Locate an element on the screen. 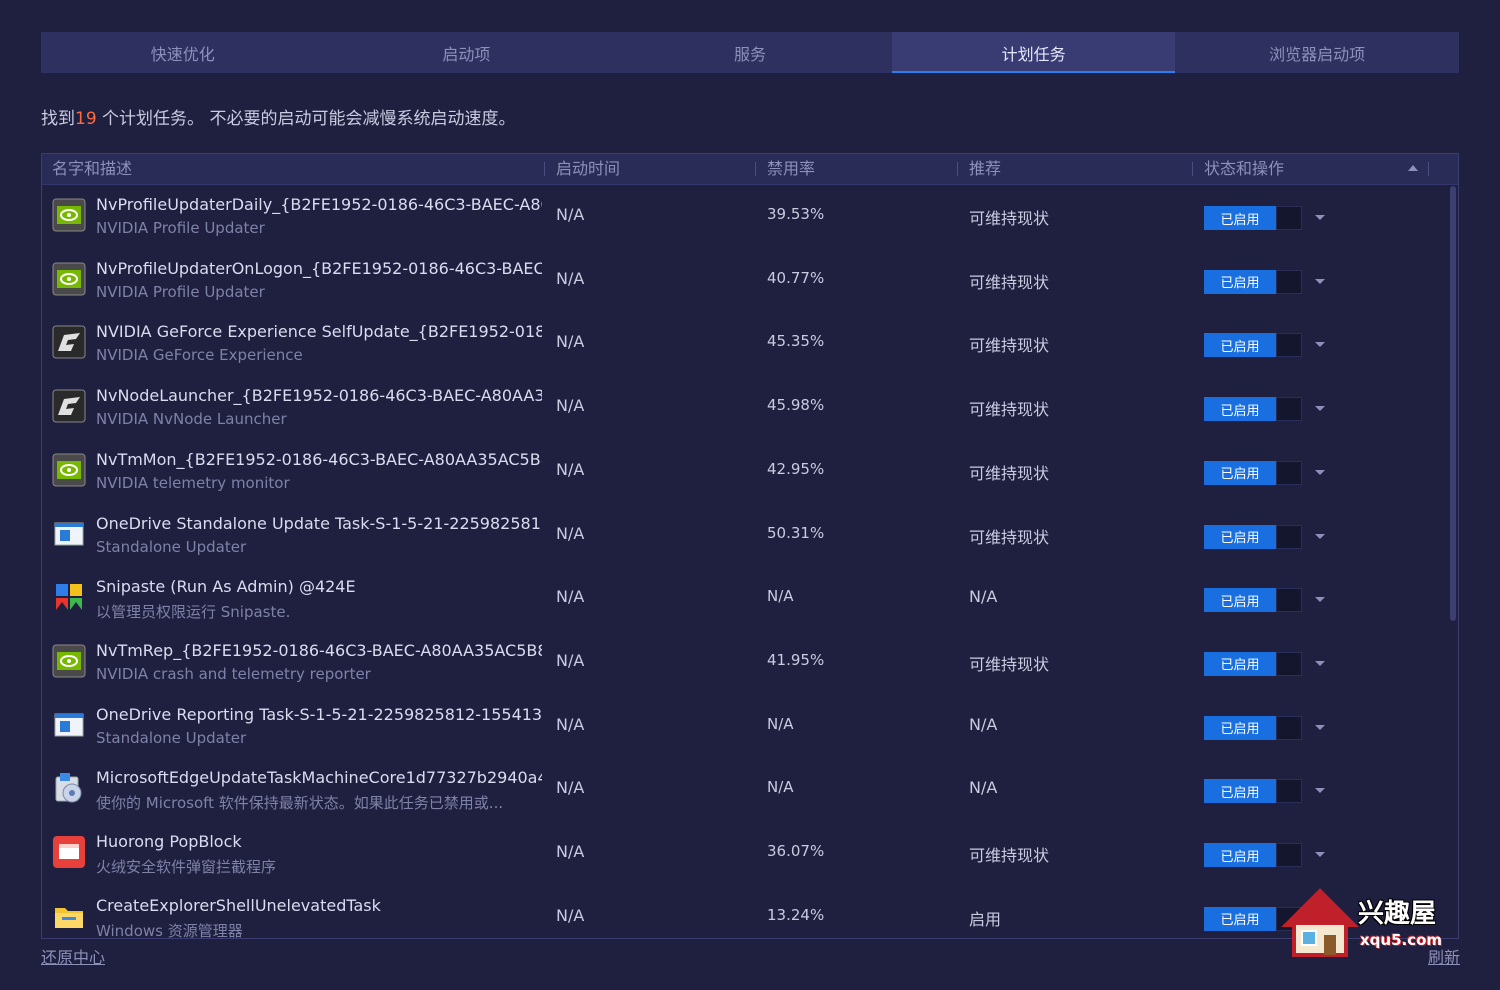 This screenshot has height=990, width=1500. task-name: Huorong PopBlock is located at coordinates (169, 841).